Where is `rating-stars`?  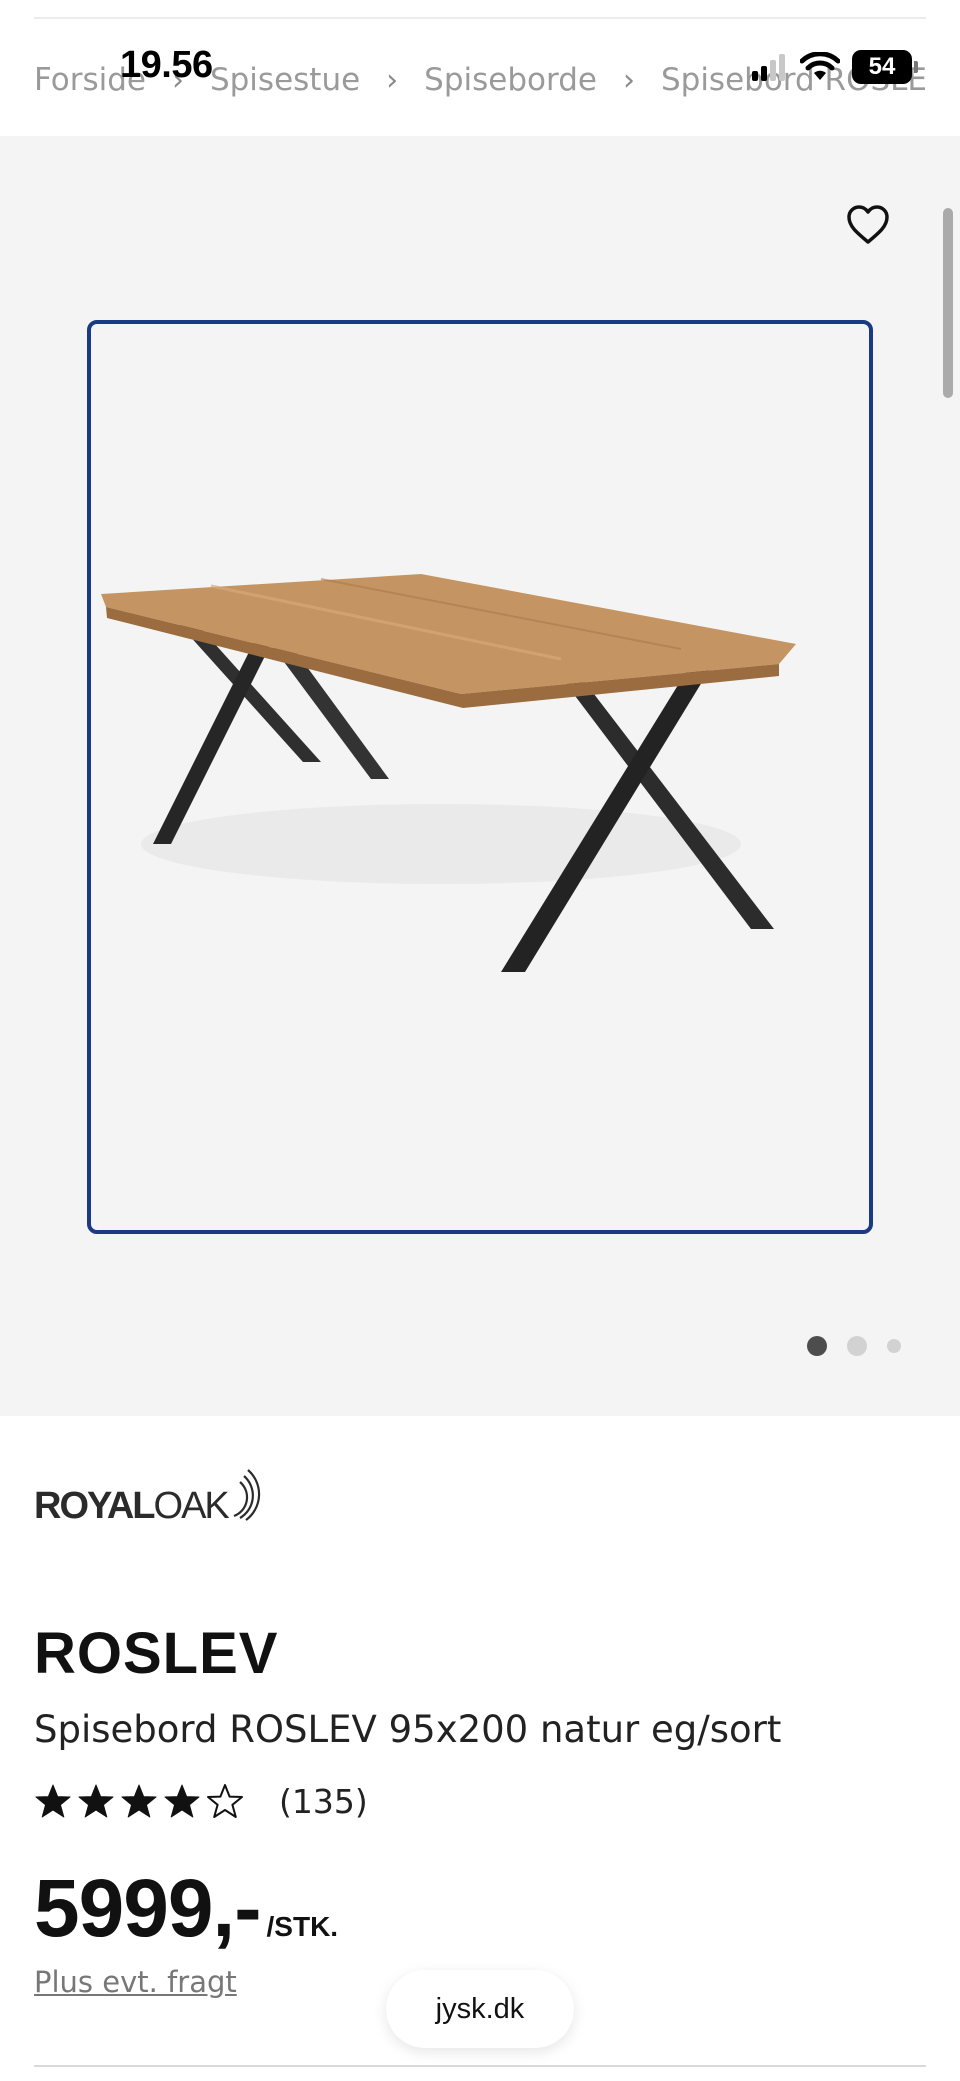
rating-stars is located at coordinates (141, 1802).